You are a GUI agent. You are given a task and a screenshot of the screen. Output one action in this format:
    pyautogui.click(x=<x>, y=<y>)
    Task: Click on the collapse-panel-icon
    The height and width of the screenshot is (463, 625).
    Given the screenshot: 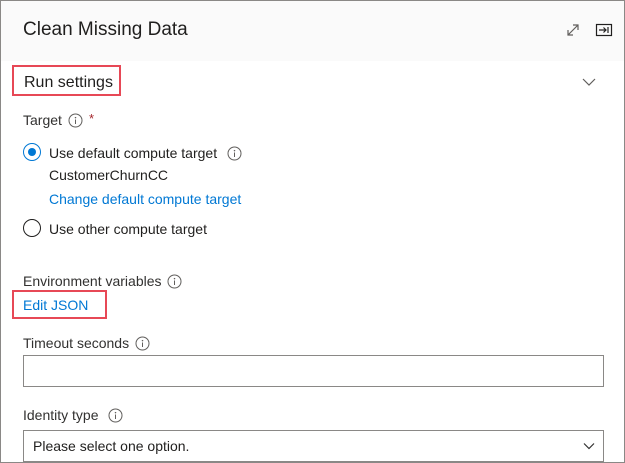 What is the action you would take?
    pyautogui.click(x=604, y=30)
    